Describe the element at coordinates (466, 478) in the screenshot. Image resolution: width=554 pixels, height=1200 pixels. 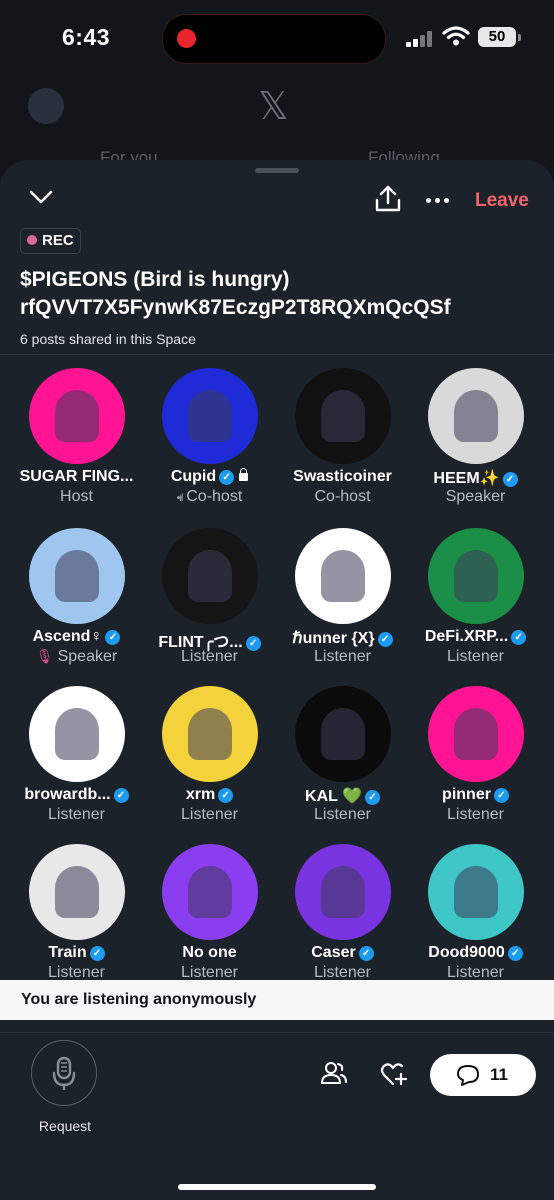
I see `participant-name-text: HEEM✨` at that location.